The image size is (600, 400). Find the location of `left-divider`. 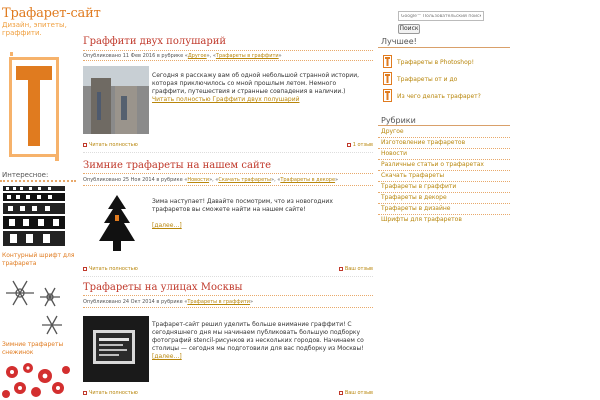

left-divider is located at coordinates (38, 181).